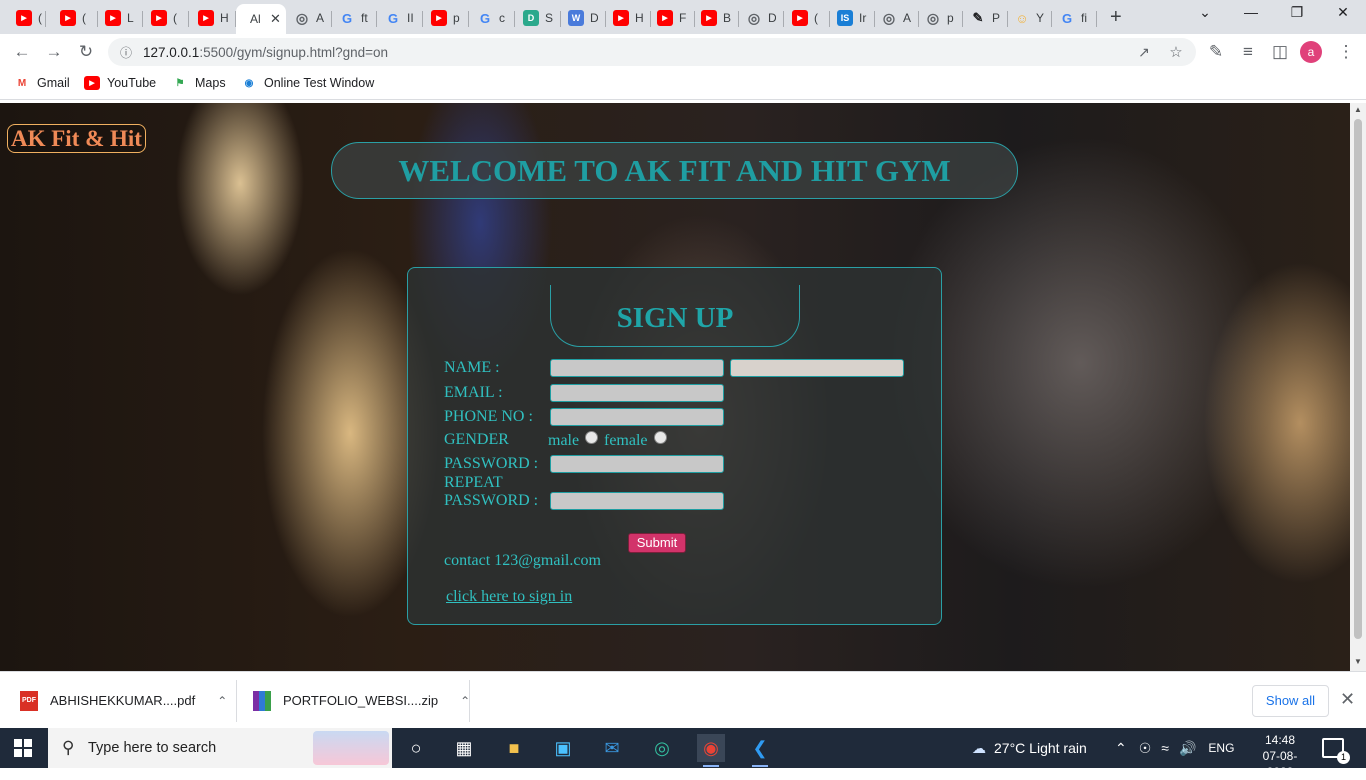 The height and width of the screenshot is (780, 1366). What do you see at coordinates (1336, 751) in the screenshot?
I see `notification-icon: 1` at bounding box center [1336, 751].